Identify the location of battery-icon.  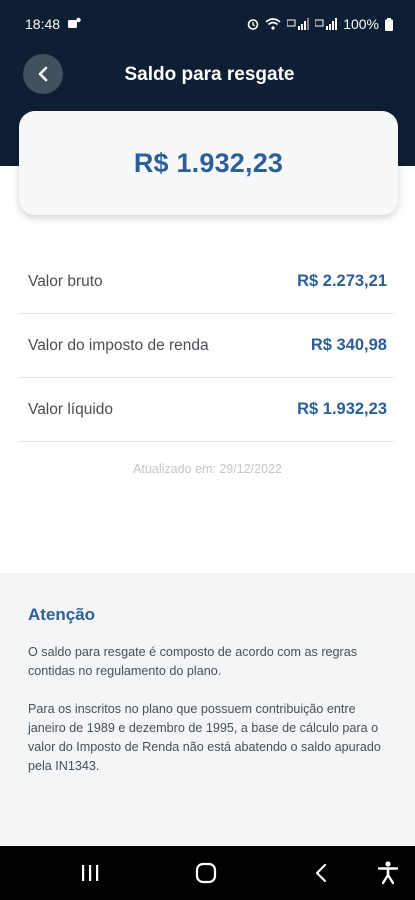
(389, 24).